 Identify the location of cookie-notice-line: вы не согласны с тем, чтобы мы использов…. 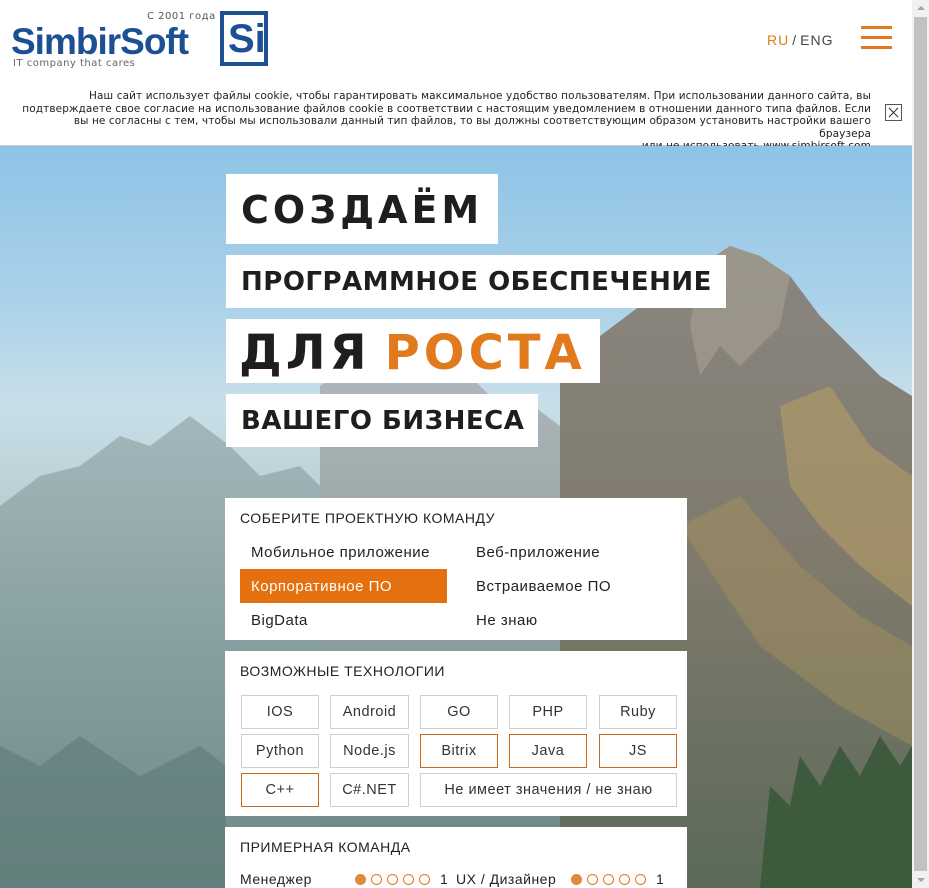
(472, 127).